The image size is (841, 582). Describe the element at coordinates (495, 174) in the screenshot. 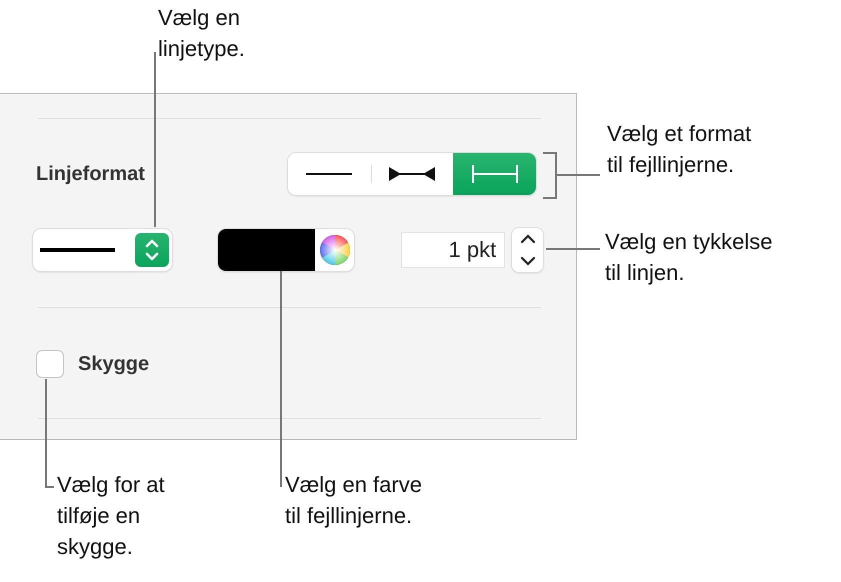

I see `capped-line-icon` at that location.